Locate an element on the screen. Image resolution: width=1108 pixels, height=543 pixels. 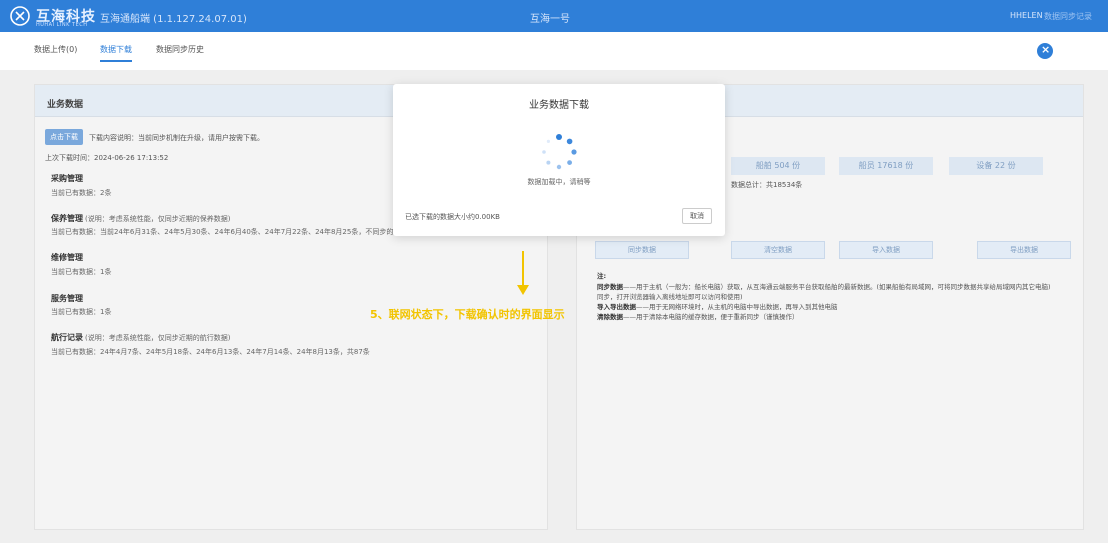
tab-sync-history: 数据同步历史 is located at coordinates (180, 49).